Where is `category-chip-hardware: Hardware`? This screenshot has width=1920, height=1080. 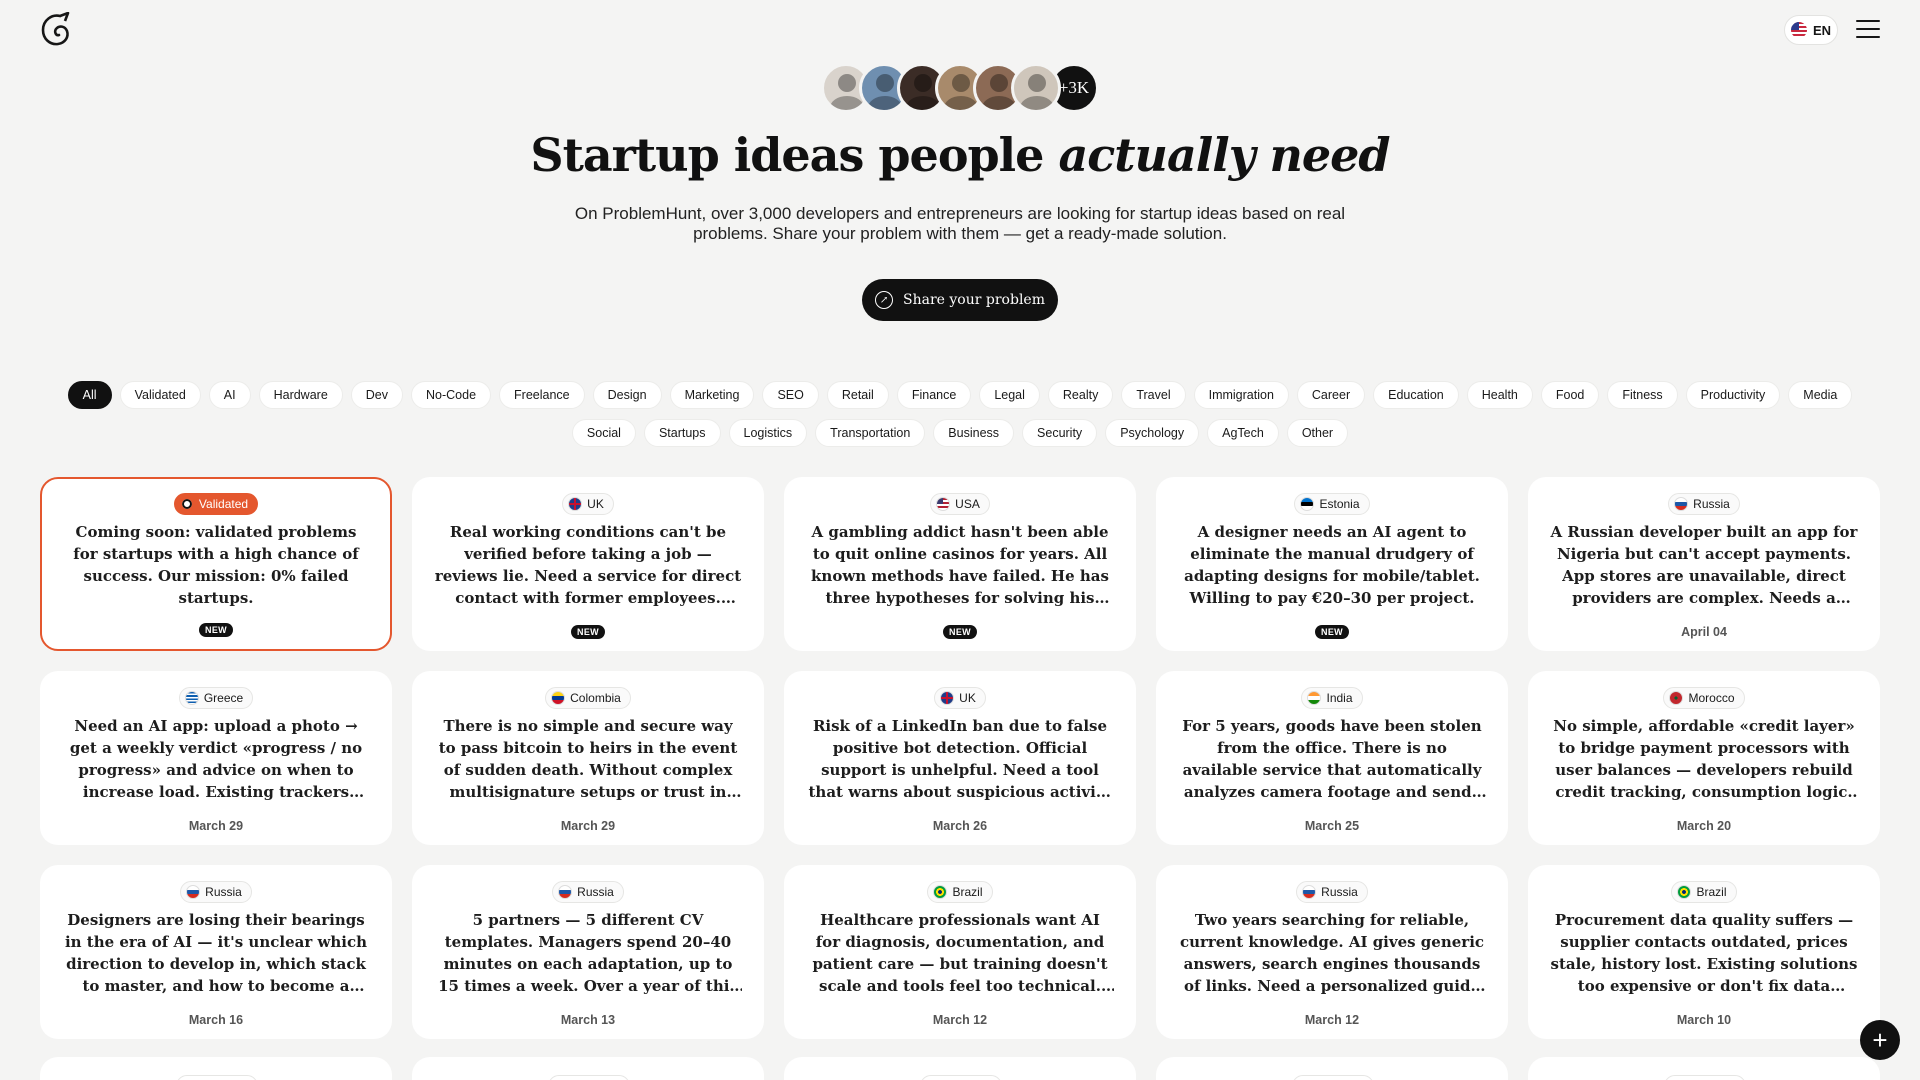
category-chip-hardware: Hardware is located at coordinates (300, 395).